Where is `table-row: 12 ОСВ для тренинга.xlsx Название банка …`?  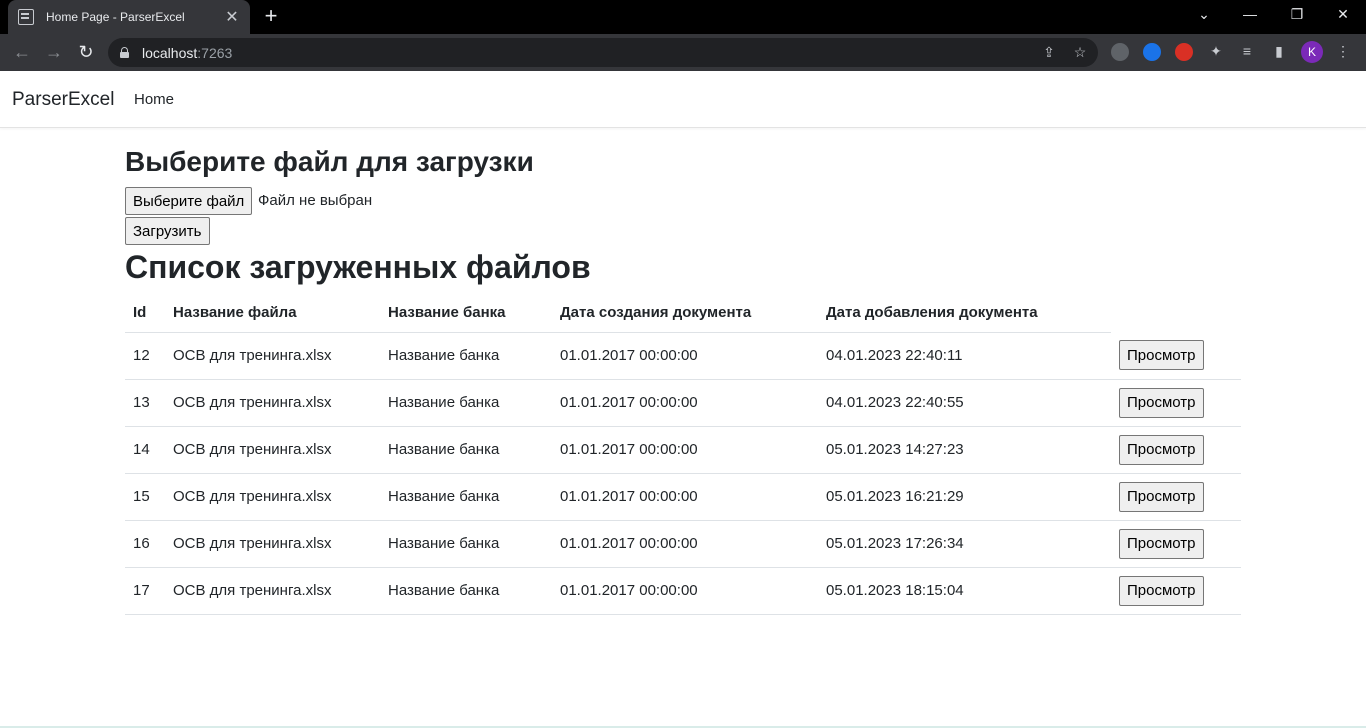 table-row: 12 ОСВ для тренинга.xlsx Название банка … is located at coordinates (683, 356).